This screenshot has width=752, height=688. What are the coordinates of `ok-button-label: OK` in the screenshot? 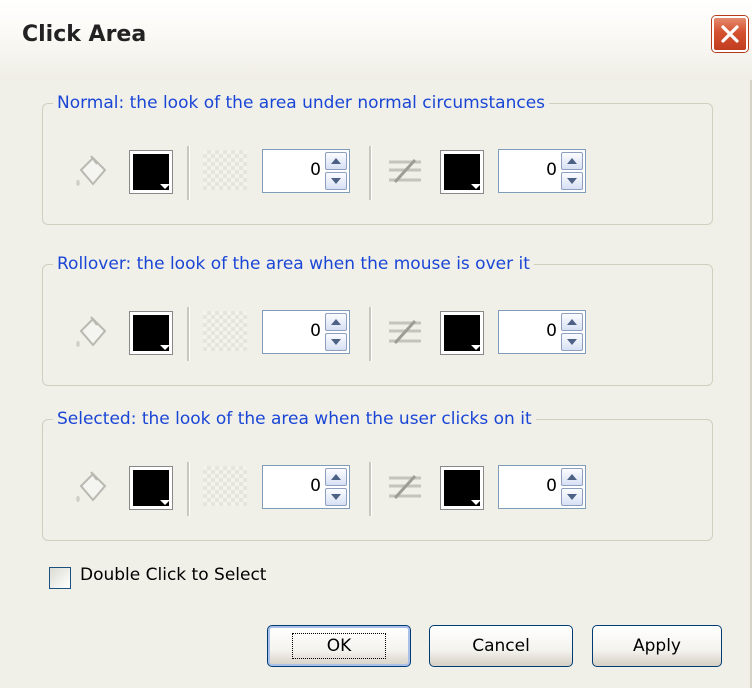 It's located at (339, 646).